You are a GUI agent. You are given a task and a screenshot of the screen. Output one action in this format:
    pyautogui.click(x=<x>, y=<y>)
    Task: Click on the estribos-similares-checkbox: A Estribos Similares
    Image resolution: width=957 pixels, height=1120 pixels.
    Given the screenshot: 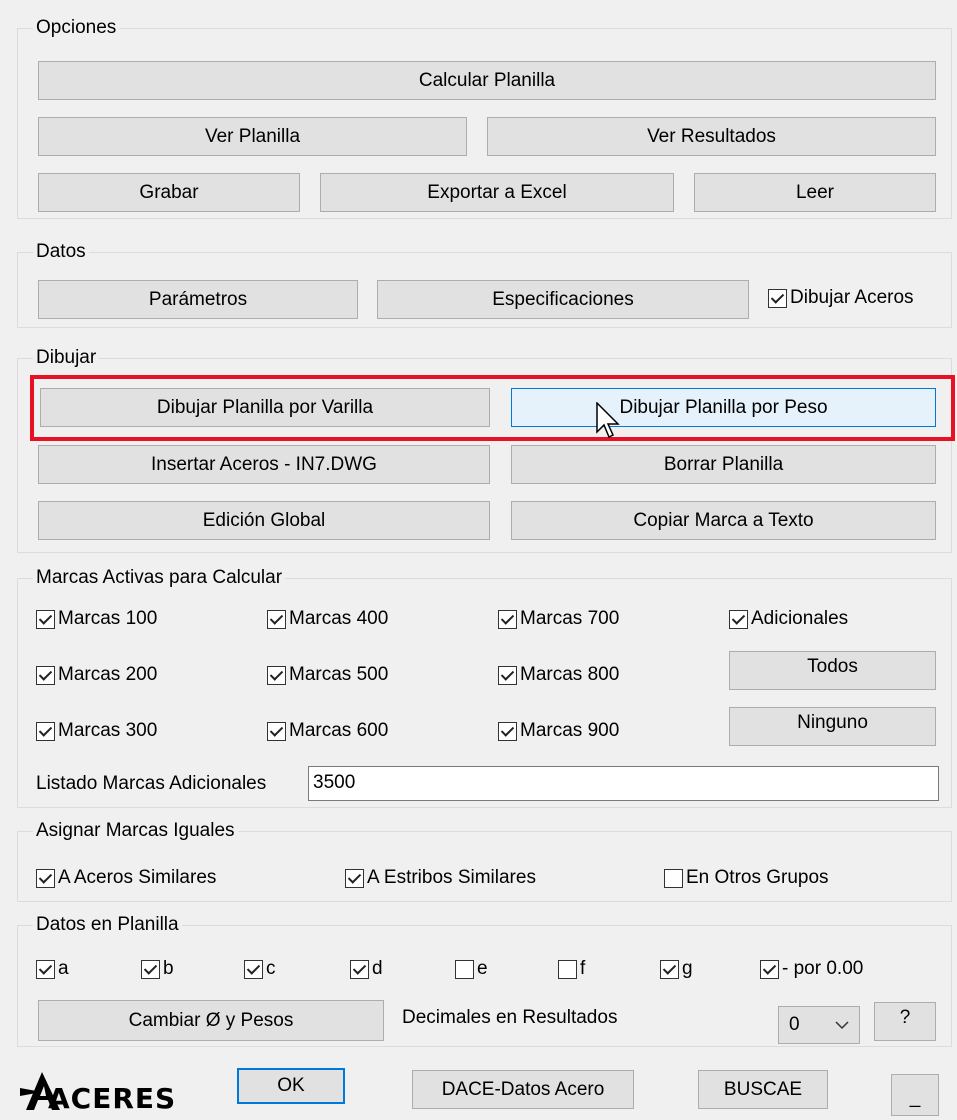 What is the action you would take?
    pyautogui.click(x=440, y=878)
    